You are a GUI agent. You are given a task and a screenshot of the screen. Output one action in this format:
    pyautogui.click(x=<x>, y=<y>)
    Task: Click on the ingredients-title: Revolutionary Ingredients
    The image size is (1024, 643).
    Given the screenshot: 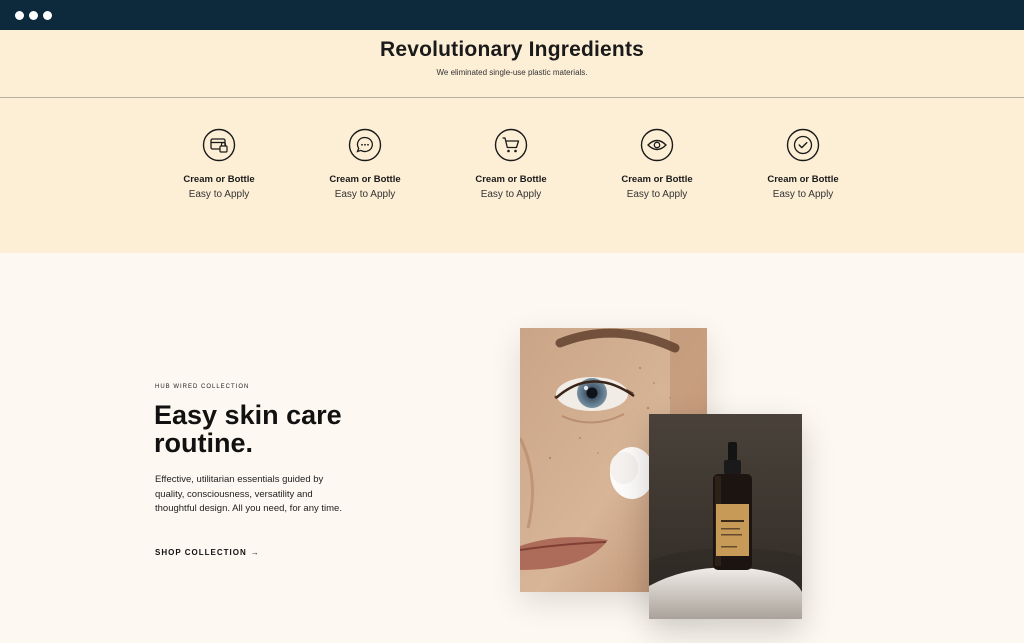 What is the action you would take?
    pyautogui.click(x=512, y=49)
    